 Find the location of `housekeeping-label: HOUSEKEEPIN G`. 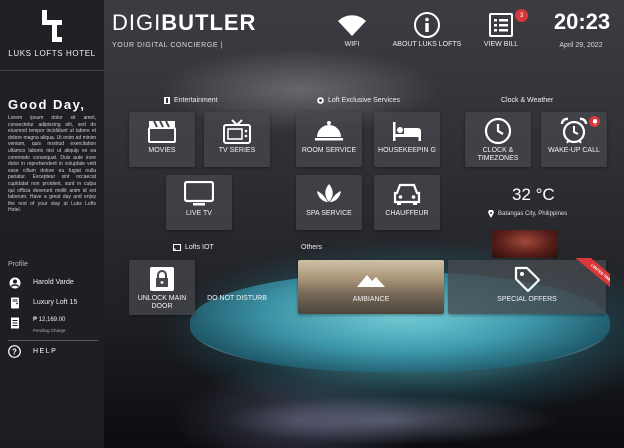

housekeeping-label: HOUSEKEEPIN G is located at coordinates (407, 150).